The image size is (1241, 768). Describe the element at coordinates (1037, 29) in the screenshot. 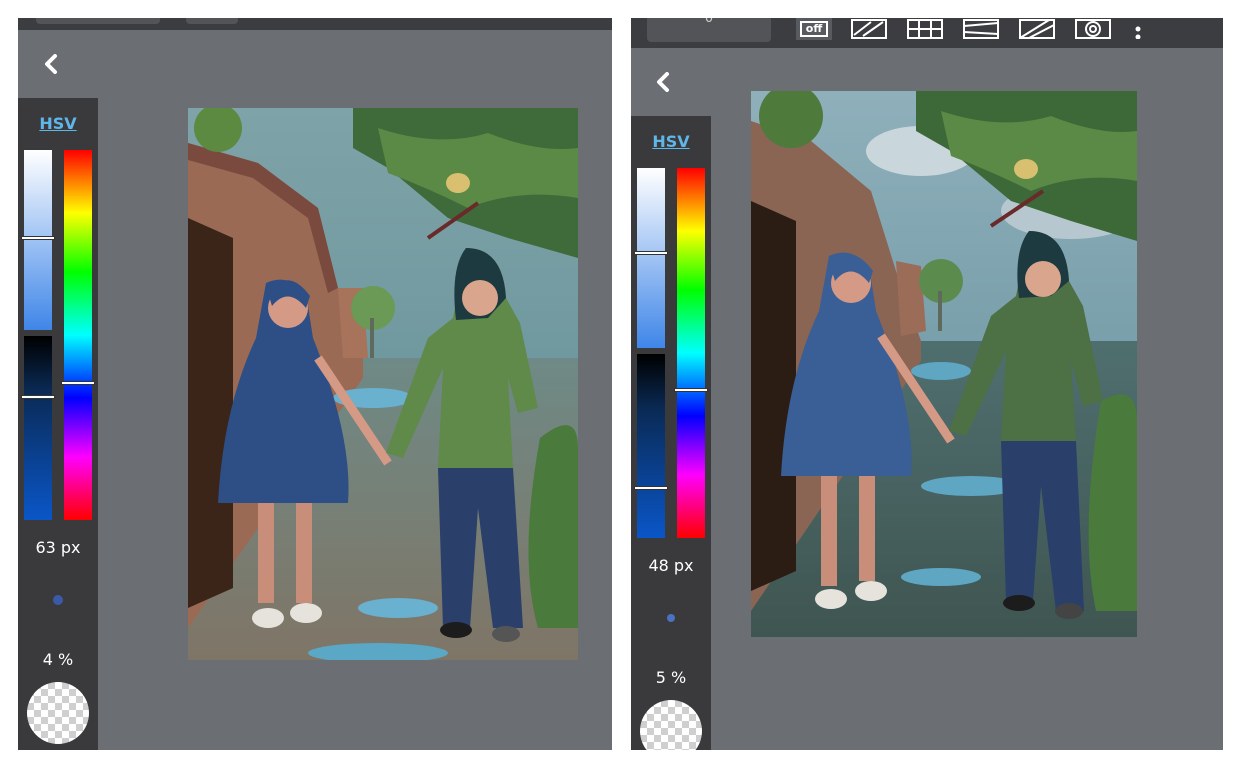

I see `radial-ruler-icon` at that location.